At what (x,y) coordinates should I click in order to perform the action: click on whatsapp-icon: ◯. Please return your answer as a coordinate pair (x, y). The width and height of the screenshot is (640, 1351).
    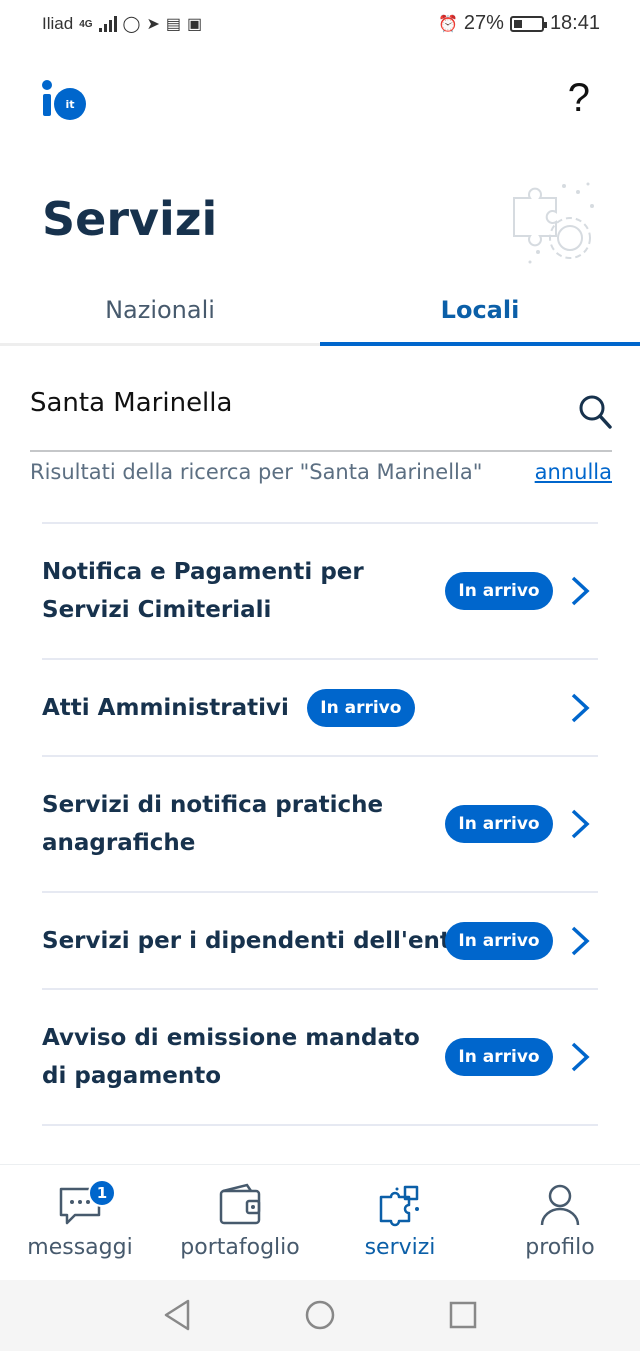
    Looking at the image, I should click on (131, 24).